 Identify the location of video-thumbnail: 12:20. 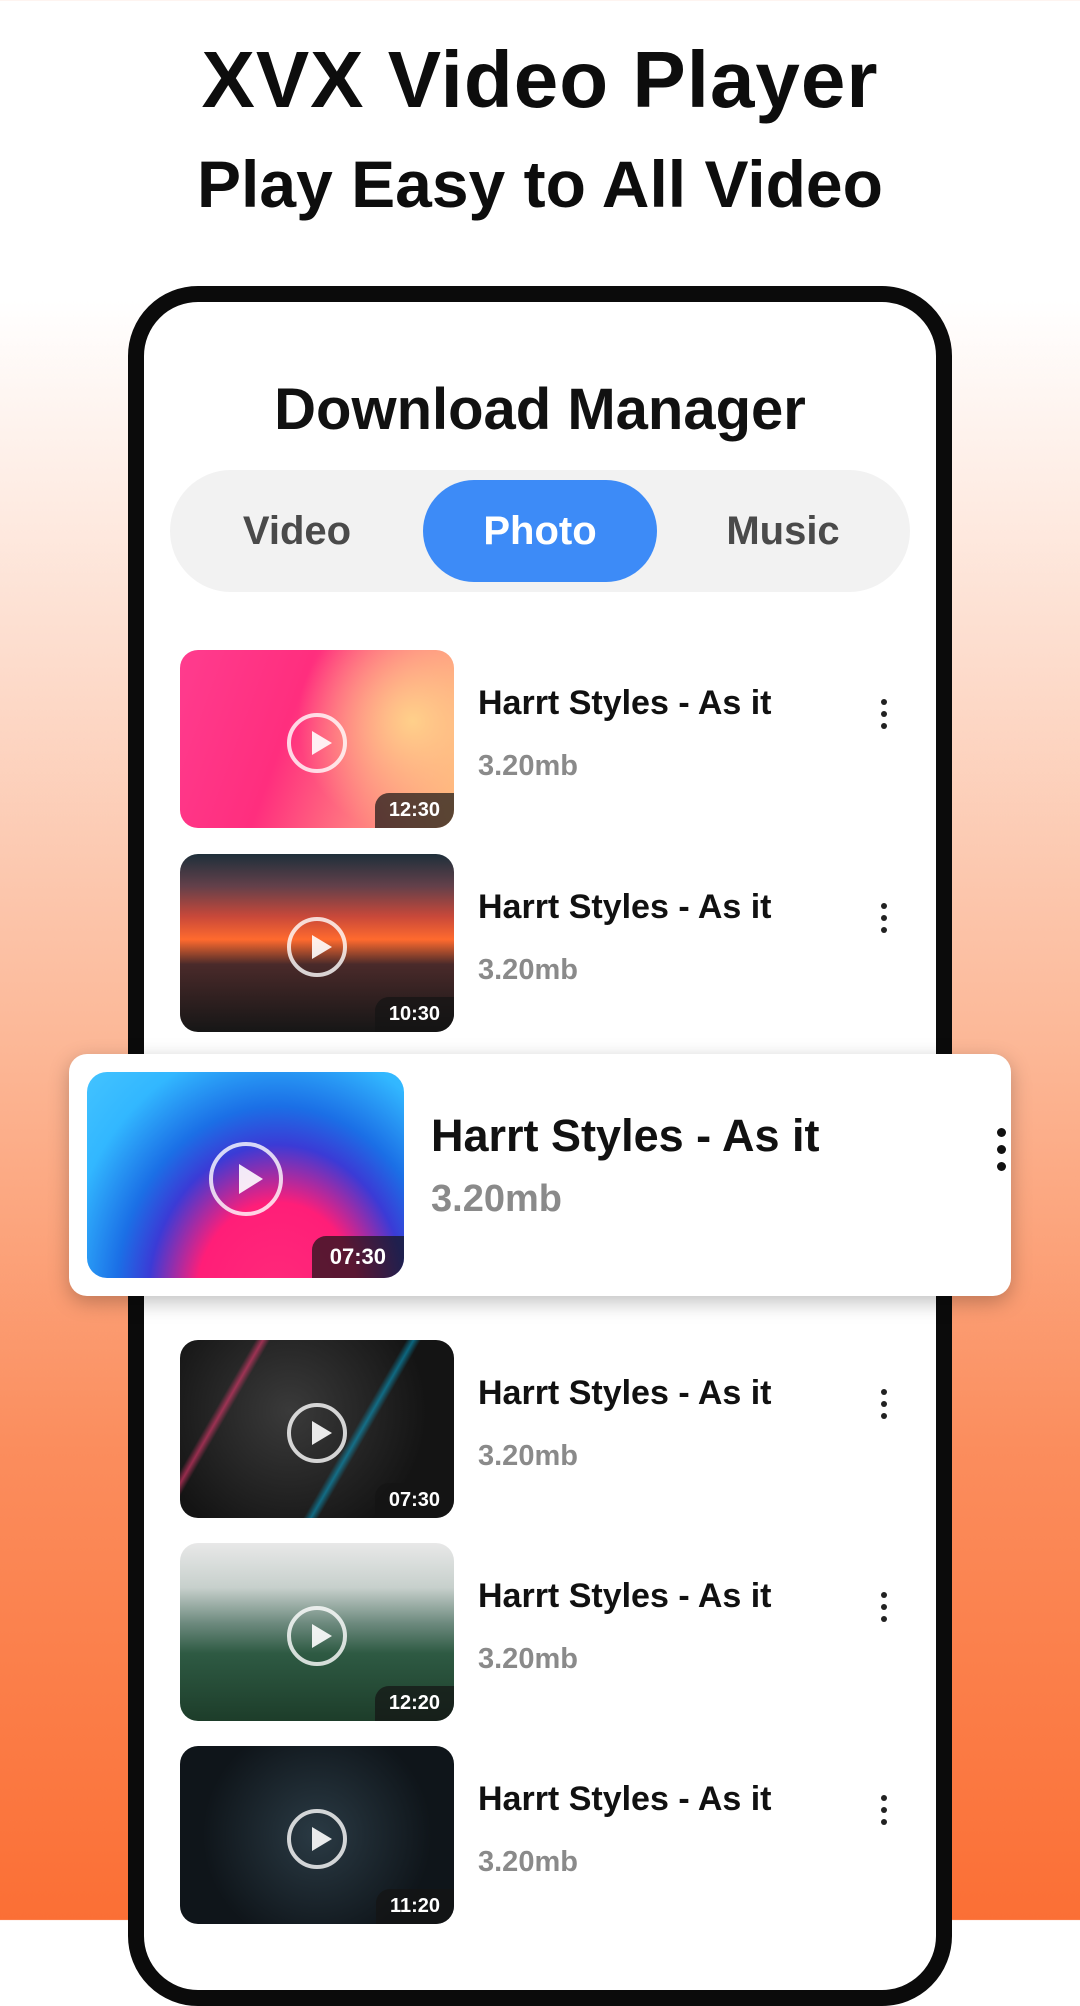
(317, 1632).